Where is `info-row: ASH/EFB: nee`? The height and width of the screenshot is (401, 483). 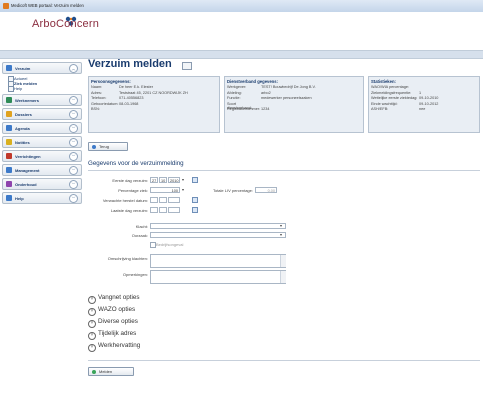
info-row: ASH/EFB: nee is located at coordinates (424, 110).